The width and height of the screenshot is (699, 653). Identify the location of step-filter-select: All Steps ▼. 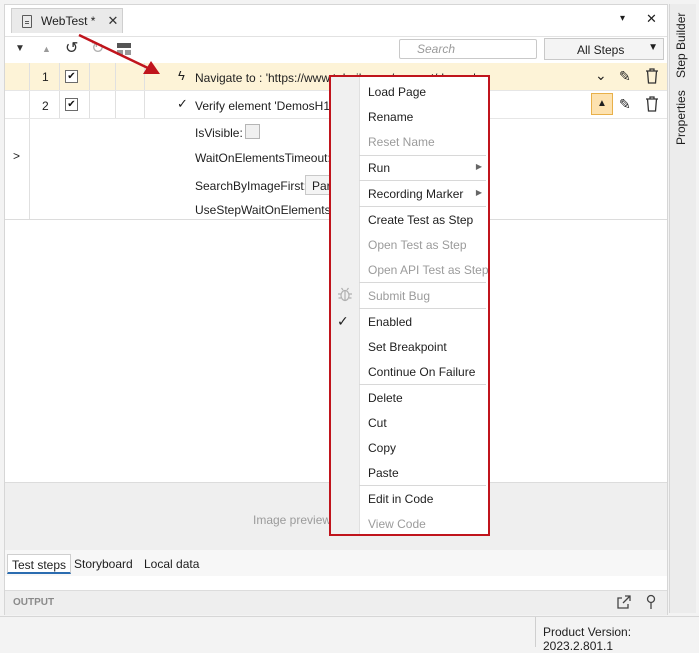
(604, 49).